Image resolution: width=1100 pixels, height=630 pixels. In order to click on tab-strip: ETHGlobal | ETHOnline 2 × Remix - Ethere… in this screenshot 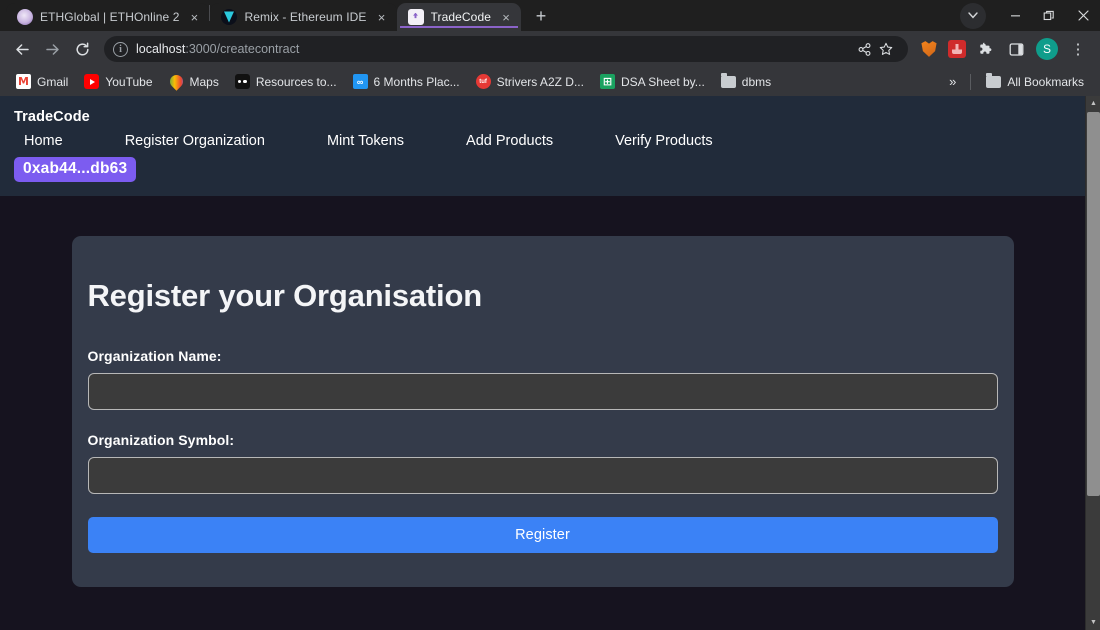, I will do `click(550, 15)`.